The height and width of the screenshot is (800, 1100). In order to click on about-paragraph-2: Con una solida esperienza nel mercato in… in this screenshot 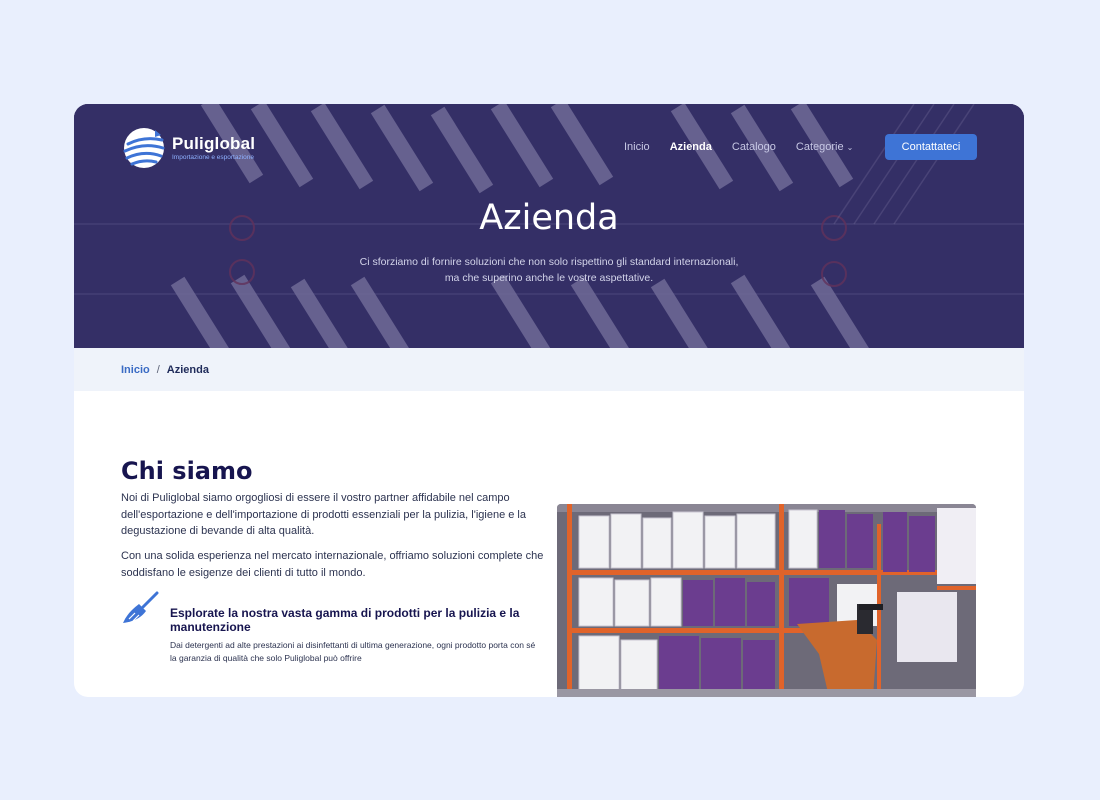, I will do `click(332, 564)`.